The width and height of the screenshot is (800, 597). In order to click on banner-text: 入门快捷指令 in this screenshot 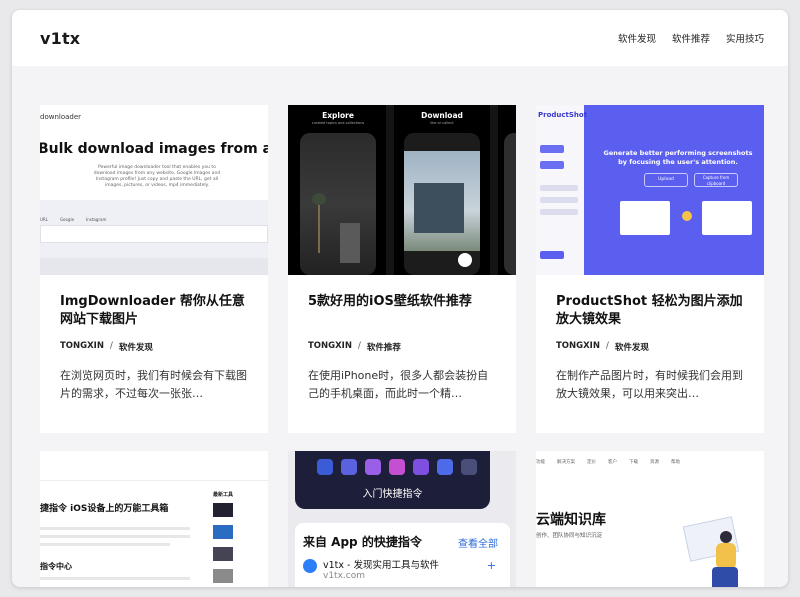, I will do `click(392, 494)`.